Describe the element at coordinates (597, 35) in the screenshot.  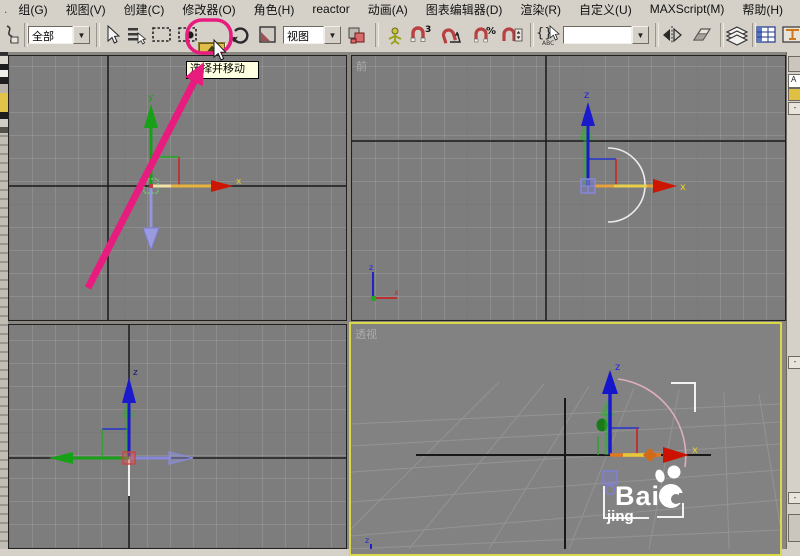
I see `named-selection-sets-value` at that location.